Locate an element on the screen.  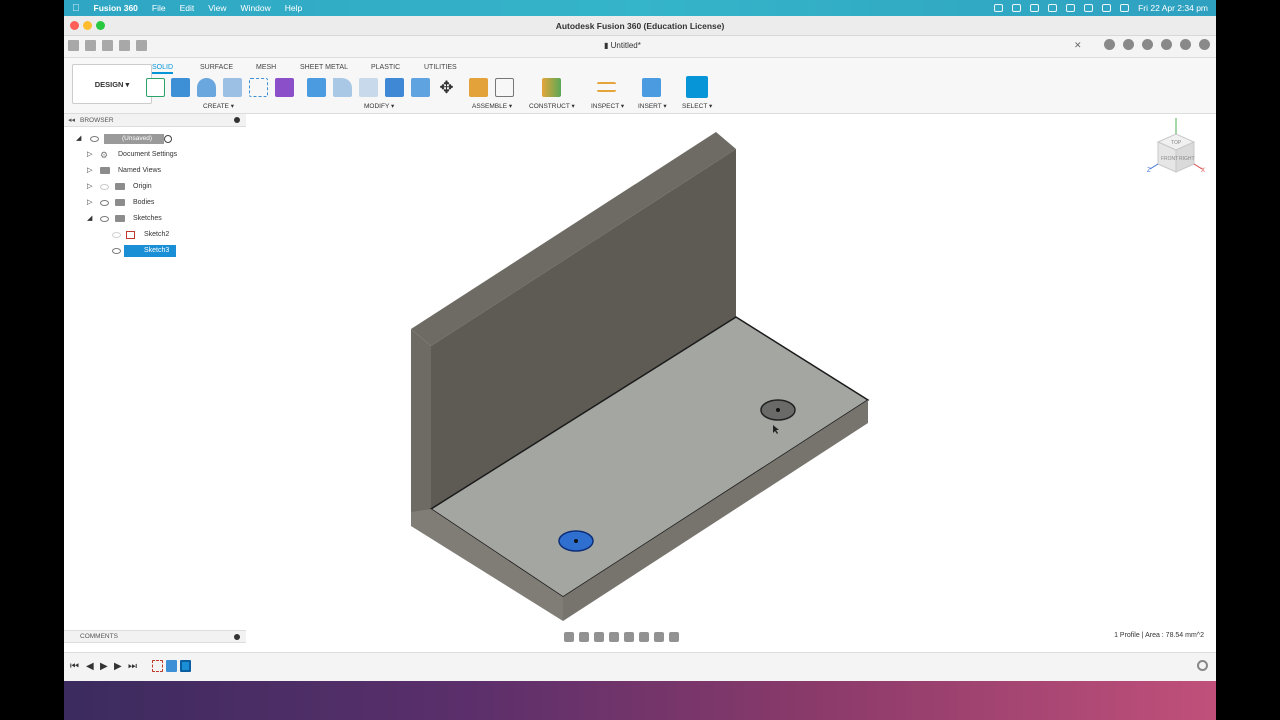
select-menu: SELECT ▾ is located at coordinates (697, 106).